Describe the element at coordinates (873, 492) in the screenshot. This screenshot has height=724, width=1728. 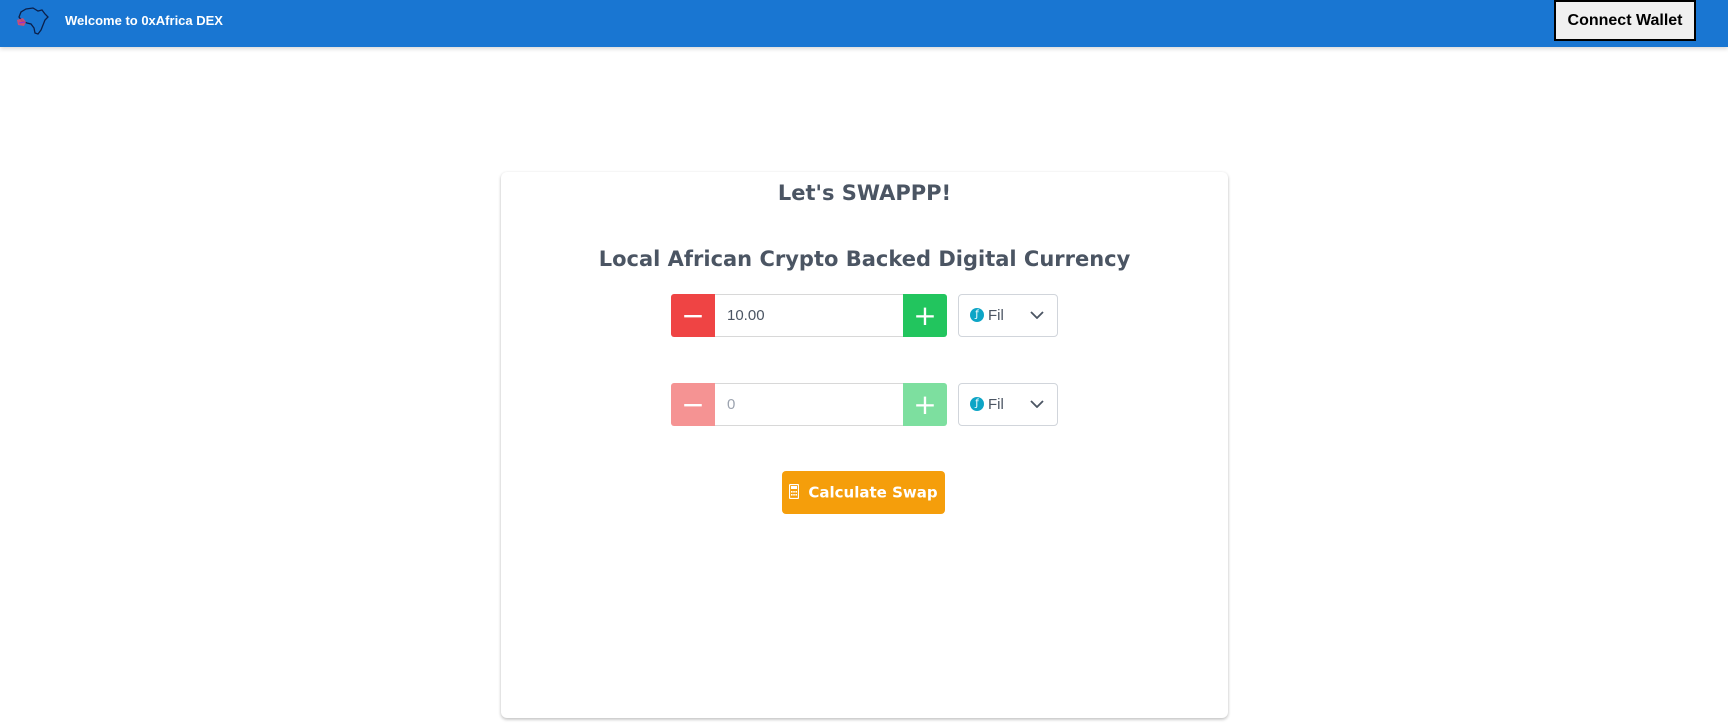
I see `calculate-swap-label: Calculate Swap` at that location.